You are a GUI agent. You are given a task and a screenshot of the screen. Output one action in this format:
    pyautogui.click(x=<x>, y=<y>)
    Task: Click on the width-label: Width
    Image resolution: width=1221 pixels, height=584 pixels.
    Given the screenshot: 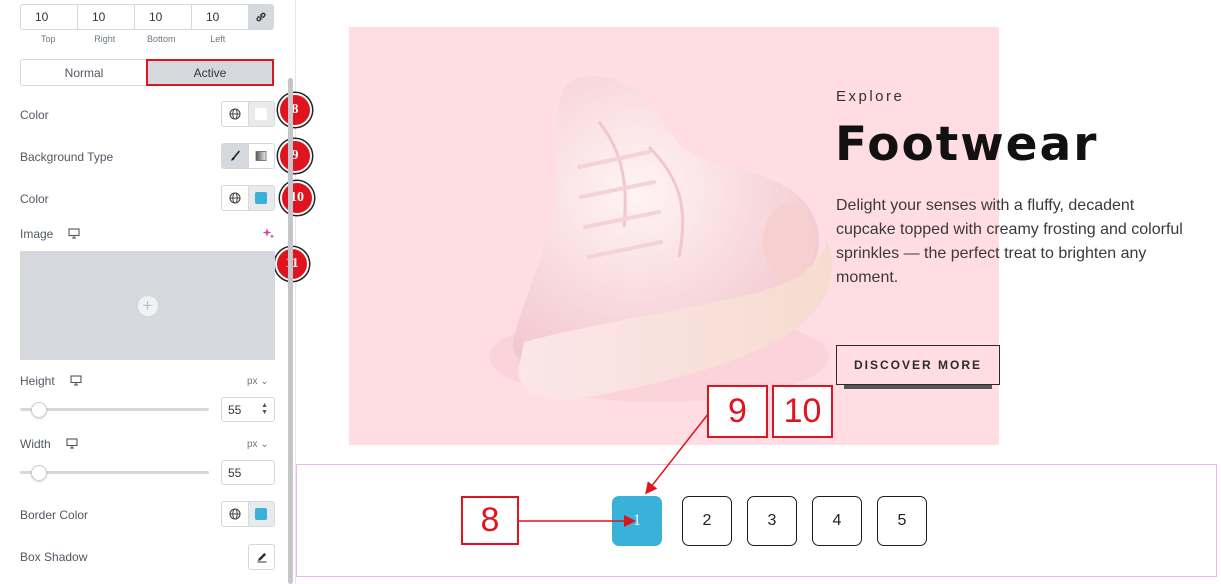 What is the action you would take?
    pyautogui.click(x=35, y=444)
    